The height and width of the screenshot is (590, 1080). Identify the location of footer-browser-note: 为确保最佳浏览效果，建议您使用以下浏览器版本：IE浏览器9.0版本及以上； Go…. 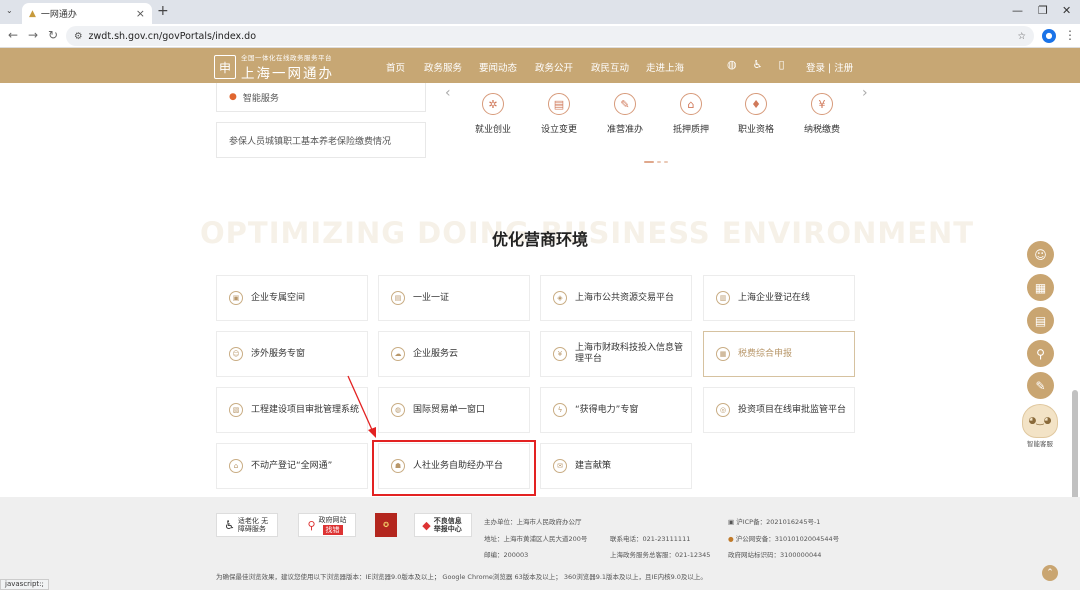
(461, 577).